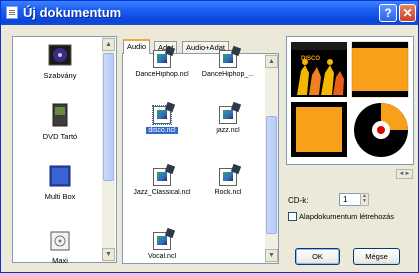 This screenshot has height=273, width=419. What do you see at coordinates (60, 260) in the screenshot?
I see `template-label: Maxi` at bounding box center [60, 260].